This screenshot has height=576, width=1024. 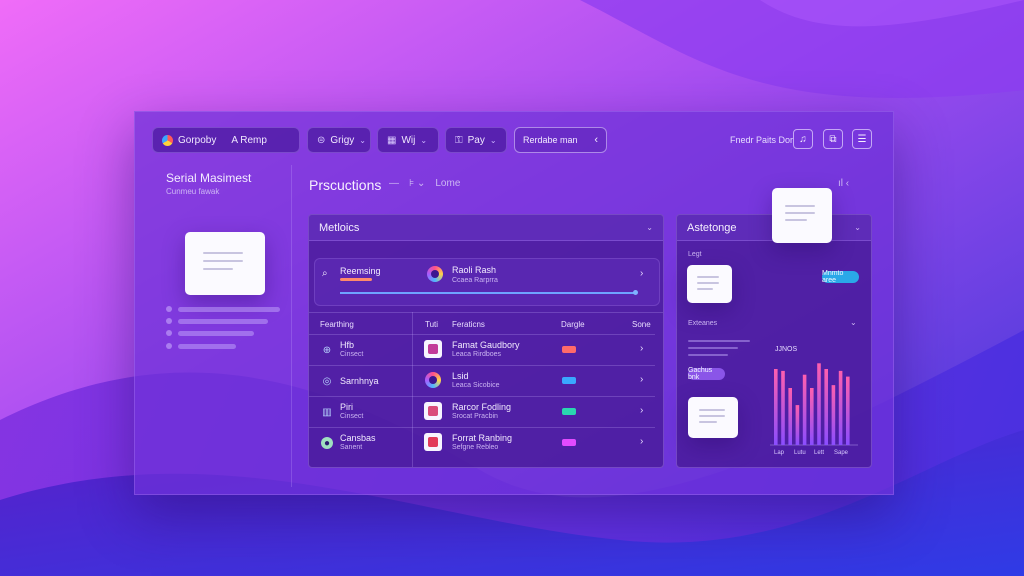 I want to click on column-header: Fearthing, so click(x=337, y=324).